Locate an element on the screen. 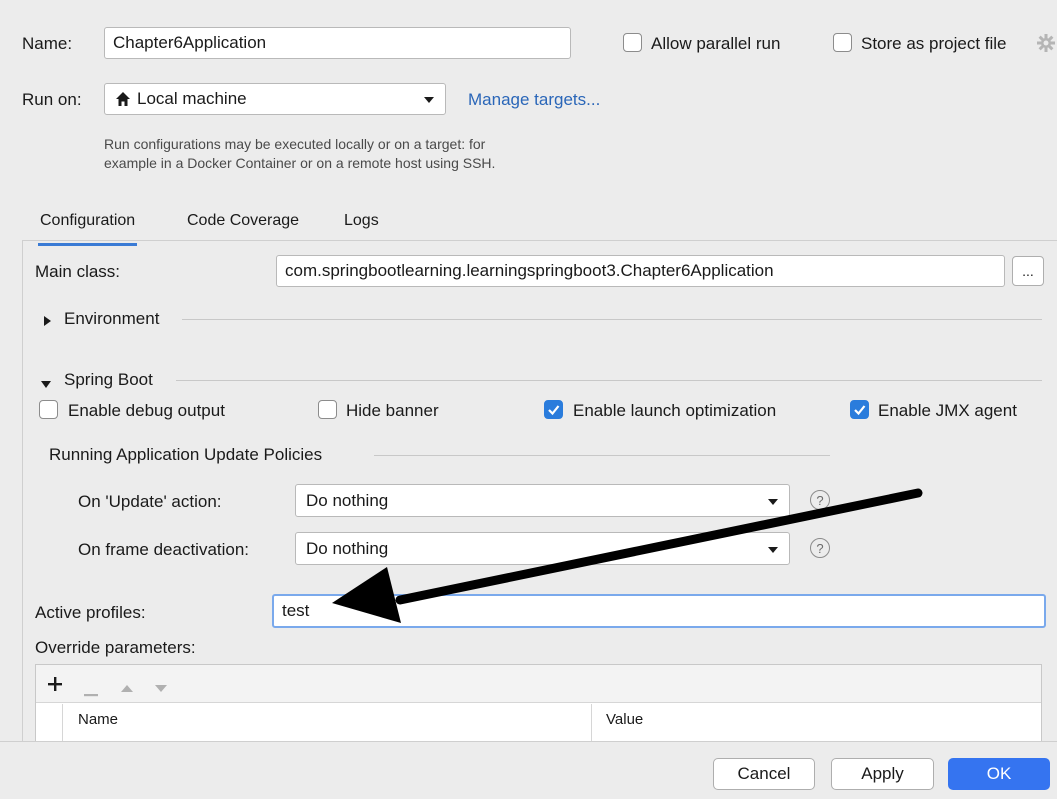  on-update-select: Do nothing is located at coordinates (542, 500).